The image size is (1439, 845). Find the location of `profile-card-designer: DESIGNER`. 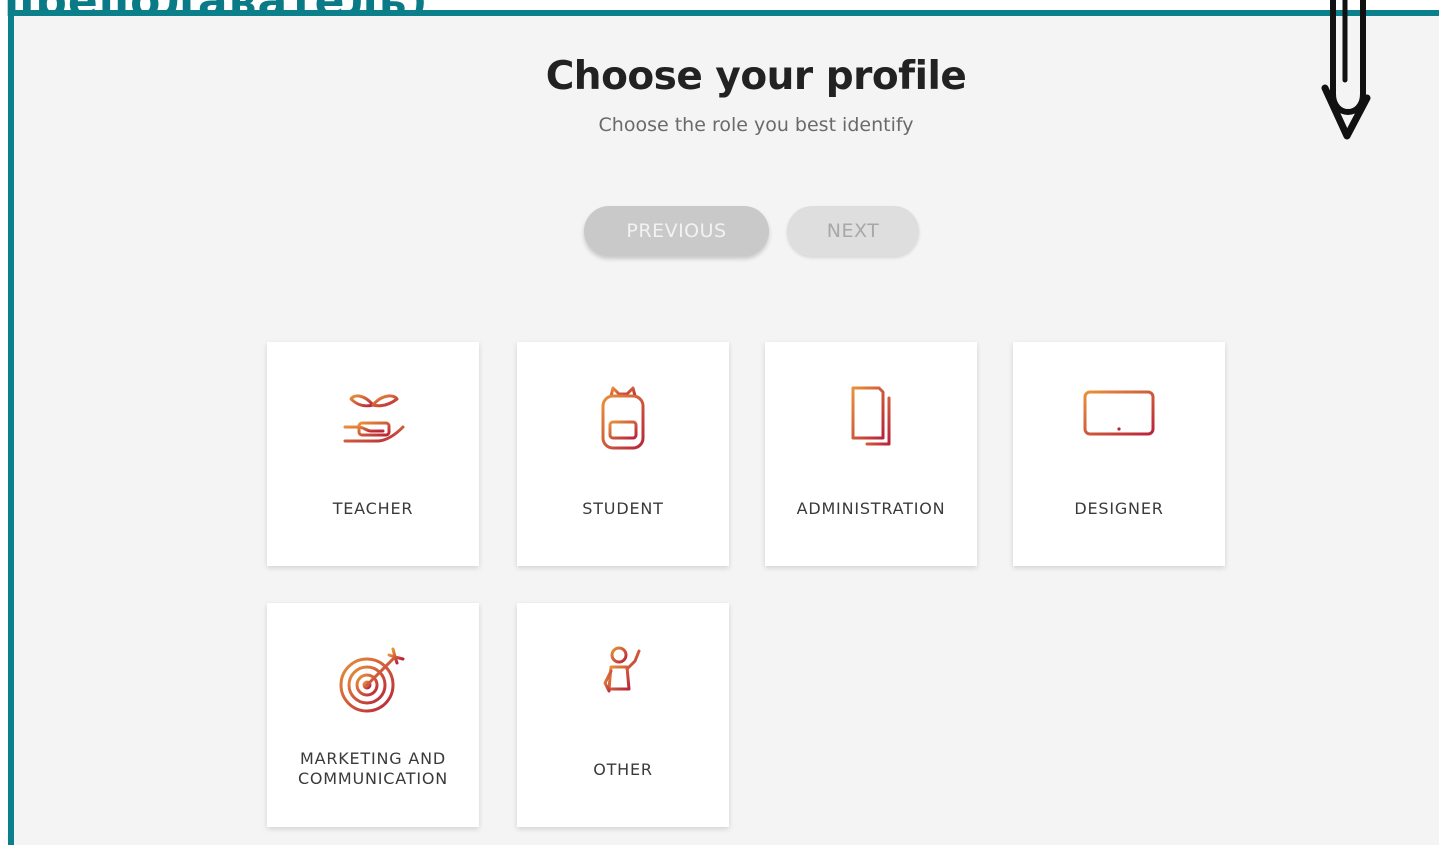

profile-card-designer: DESIGNER is located at coordinates (1119, 454).